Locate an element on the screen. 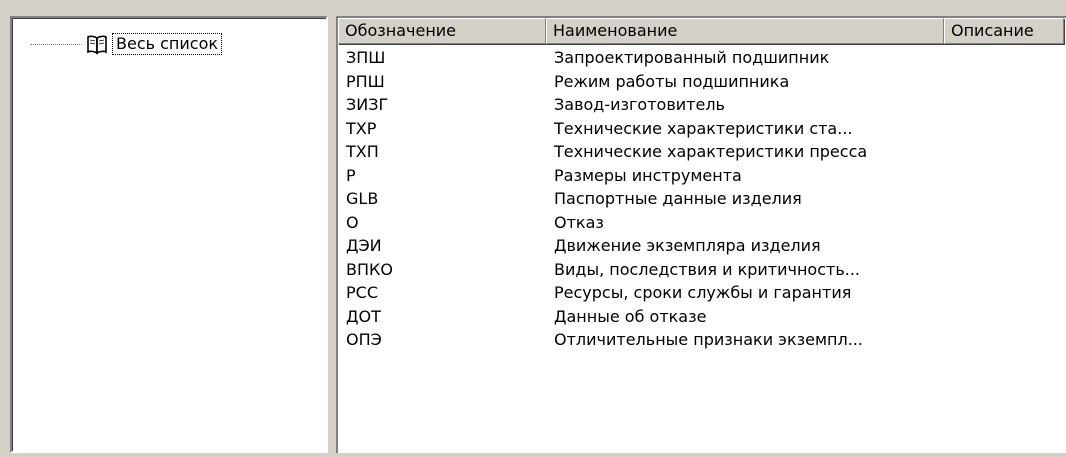  list-row: ТХП Технические характеристики пресса is located at coordinates (641, 152).